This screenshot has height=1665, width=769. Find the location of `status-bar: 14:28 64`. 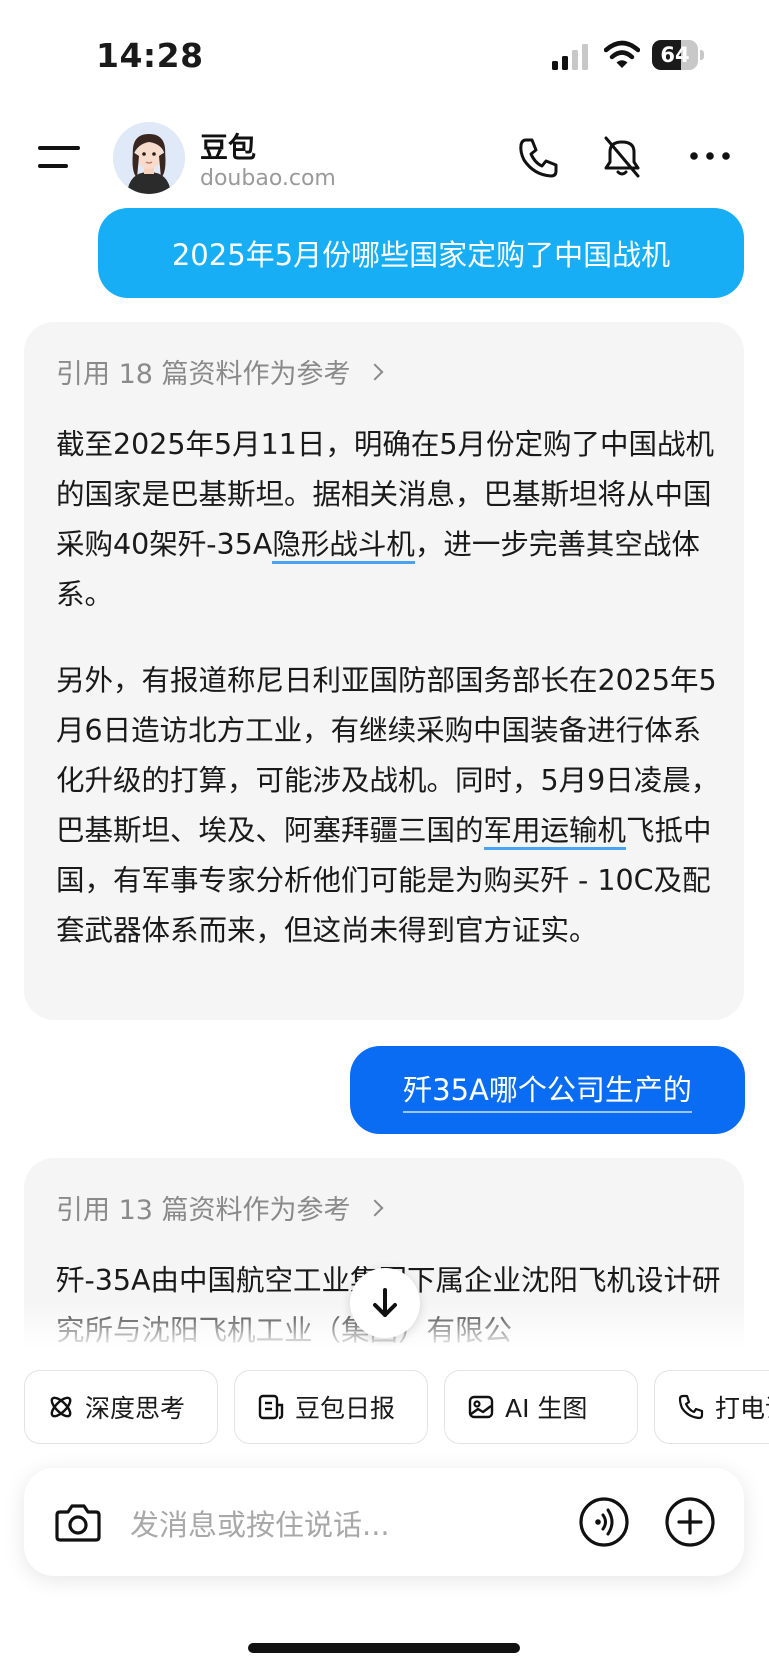

status-bar: 14:28 64 is located at coordinates (384, 55).